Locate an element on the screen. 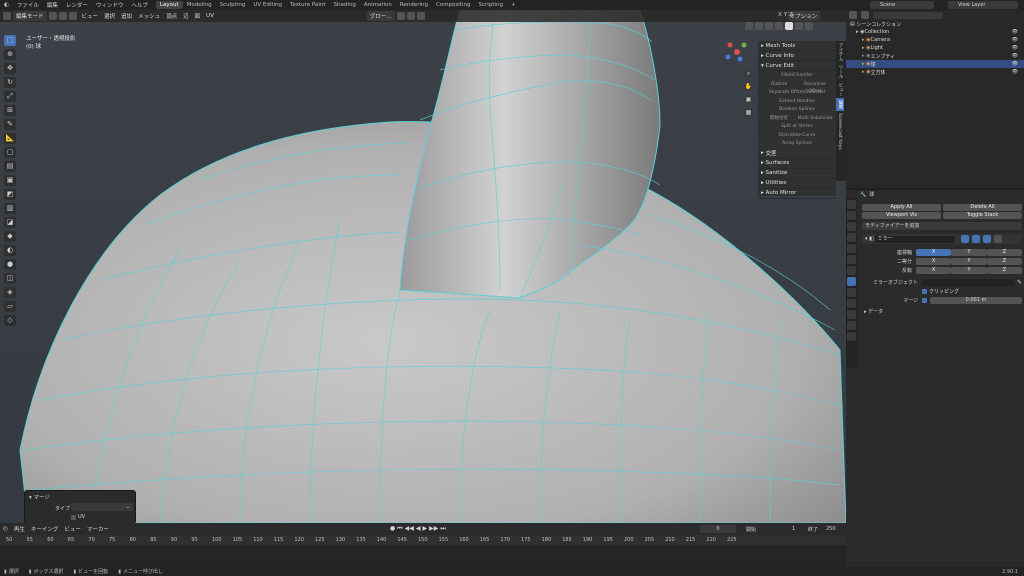 This screenshot has height=576, width=1024. eyedropper-icon: ✎ is located at coordinates (1019, 282).